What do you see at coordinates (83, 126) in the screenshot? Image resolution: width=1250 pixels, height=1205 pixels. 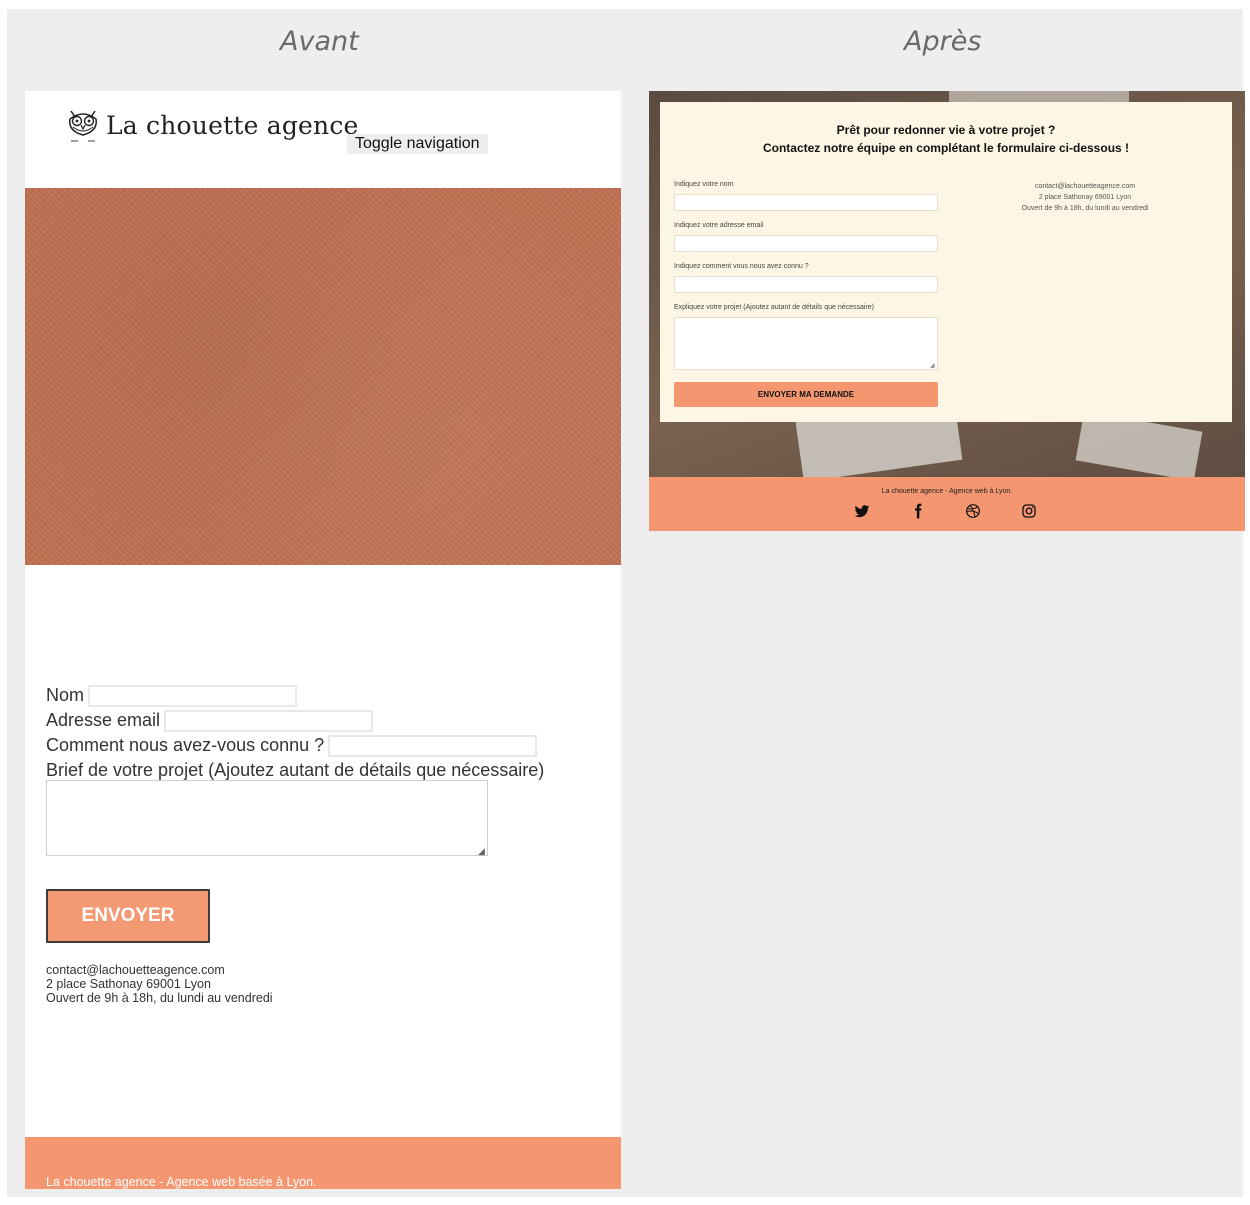 I see `owl-icon` at bounding box center [83, 126].